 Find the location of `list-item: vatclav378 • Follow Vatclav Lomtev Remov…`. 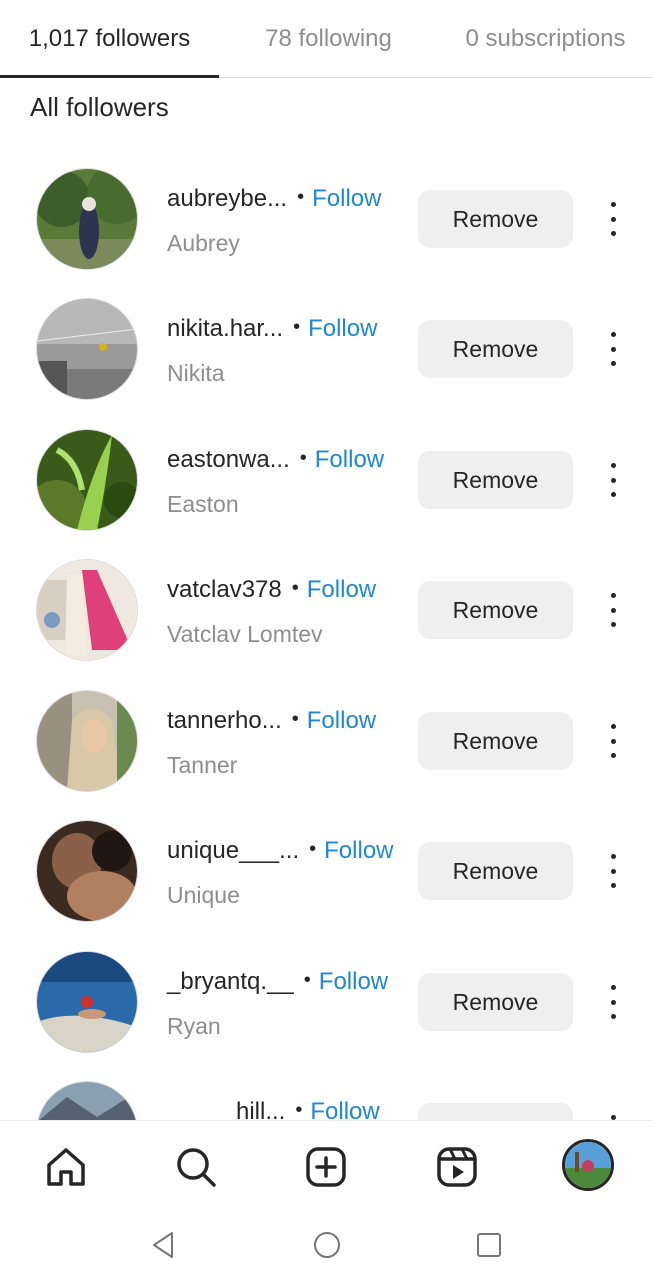

list-item: vatclav378 • Follow Vatclav Lomtev Remov… is located at coordinates (326, 606).